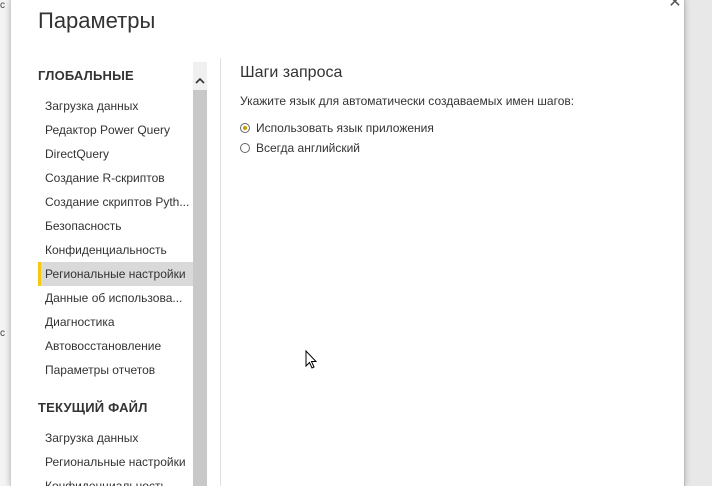  What do you see at coordinates (308, 148) in the screenshot?
I see `radio-label: Всегда английский` at bounding box center [308, 148].